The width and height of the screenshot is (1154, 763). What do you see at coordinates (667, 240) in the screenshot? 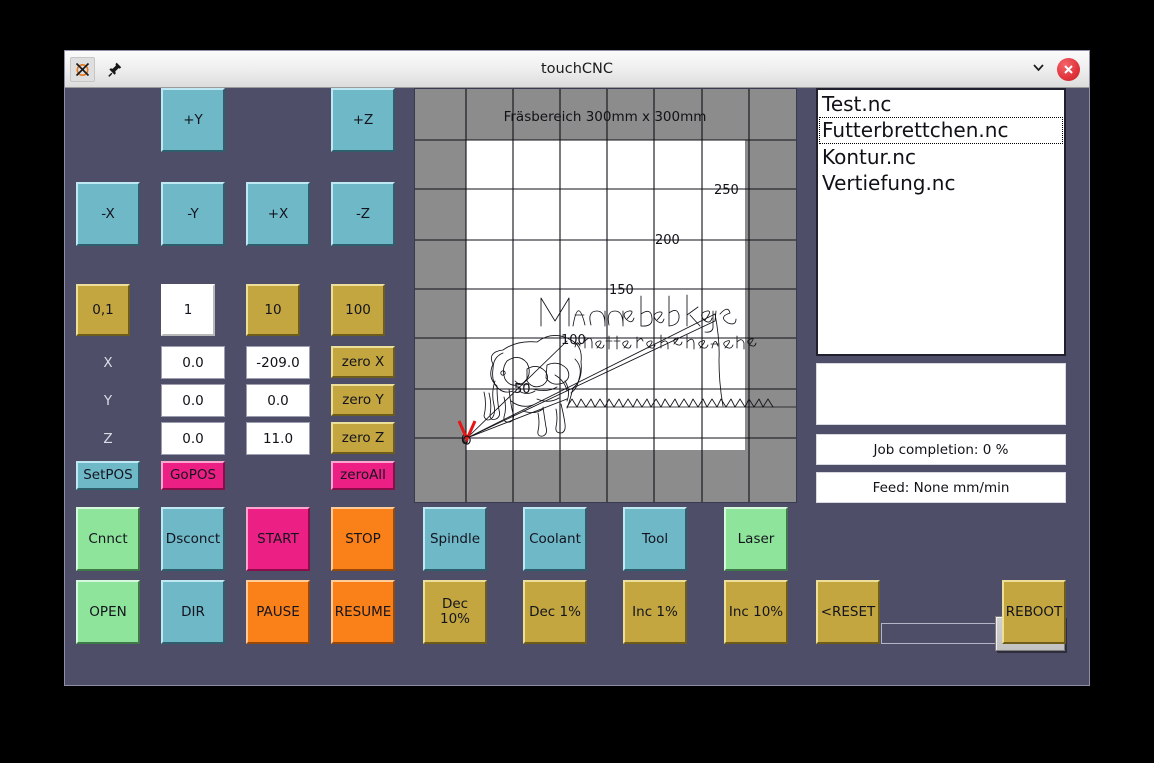
I see `svg-text: 200` at bounding box center [667, 240].